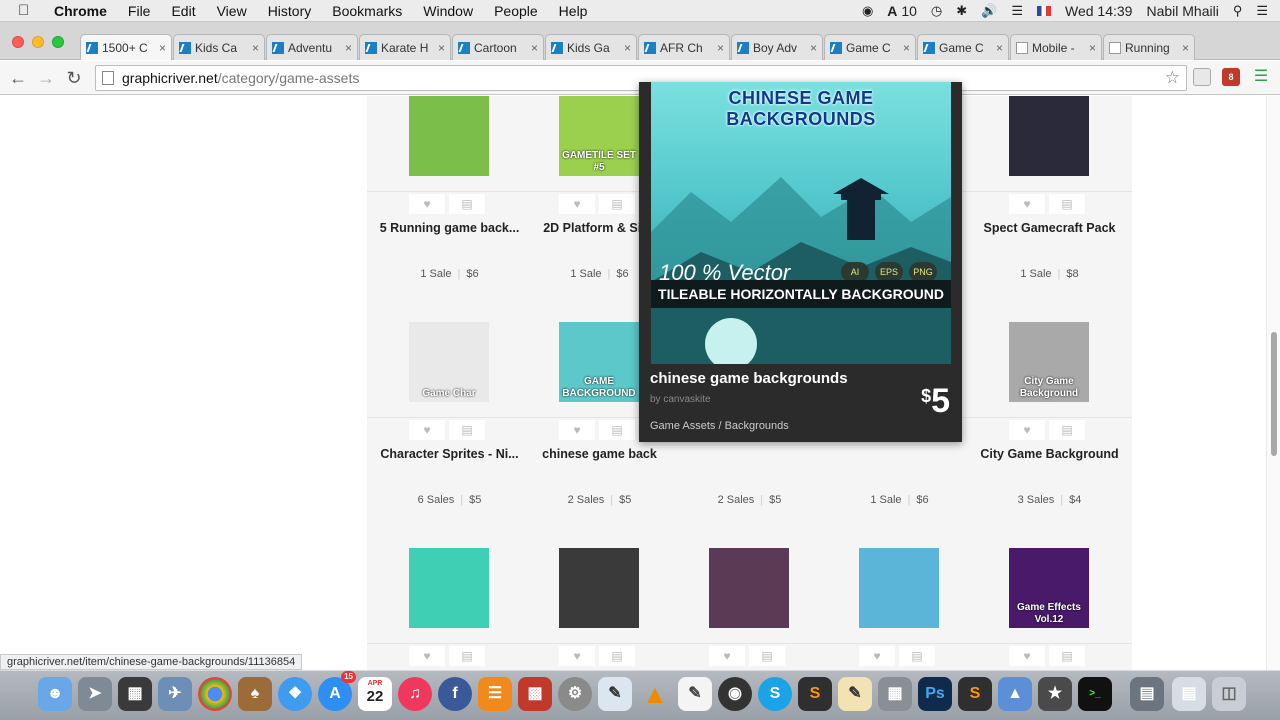 The width and height of the screenshot is (1280, 720). I want to click on documents-stack-icon: ▤, so click(1189, 694).